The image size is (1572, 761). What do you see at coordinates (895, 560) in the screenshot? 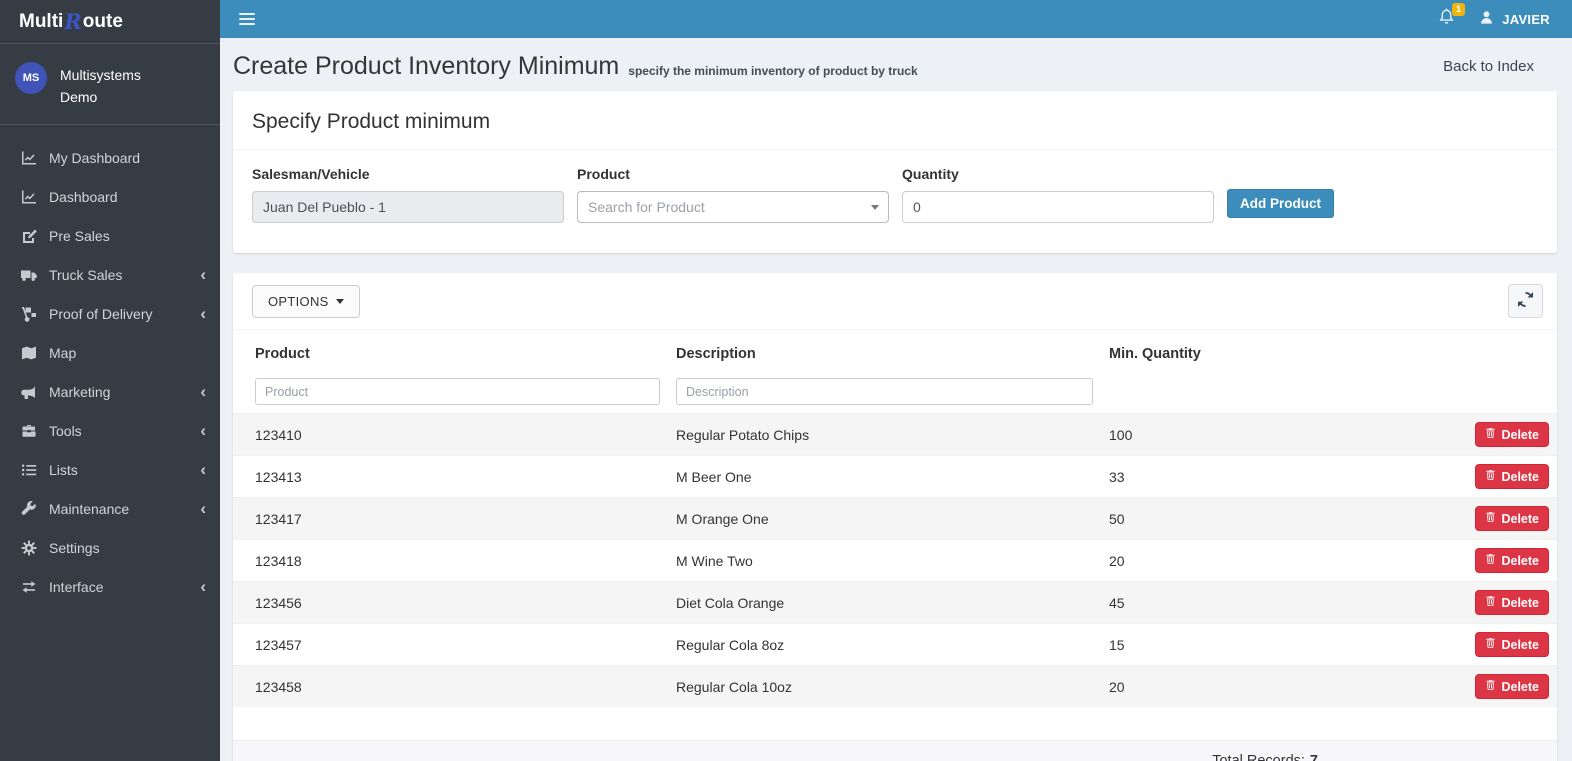
I see `table-row: 123418 M Wine Two 20 Delete` at bounding box center [895, 560].